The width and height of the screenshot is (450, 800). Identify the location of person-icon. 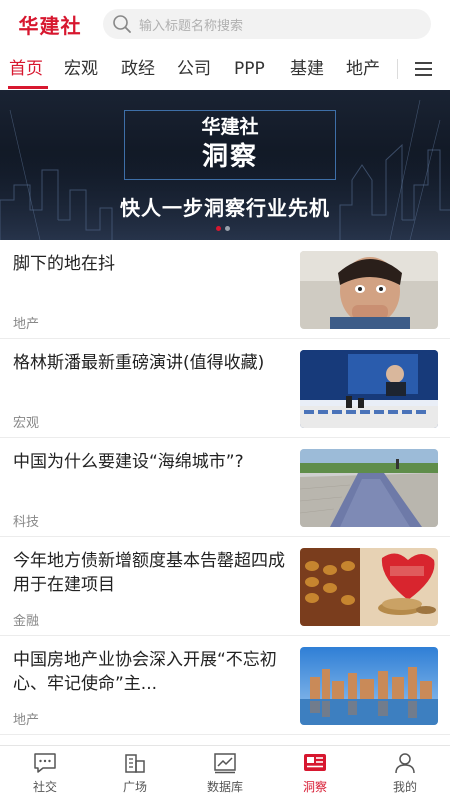
(405, 763).